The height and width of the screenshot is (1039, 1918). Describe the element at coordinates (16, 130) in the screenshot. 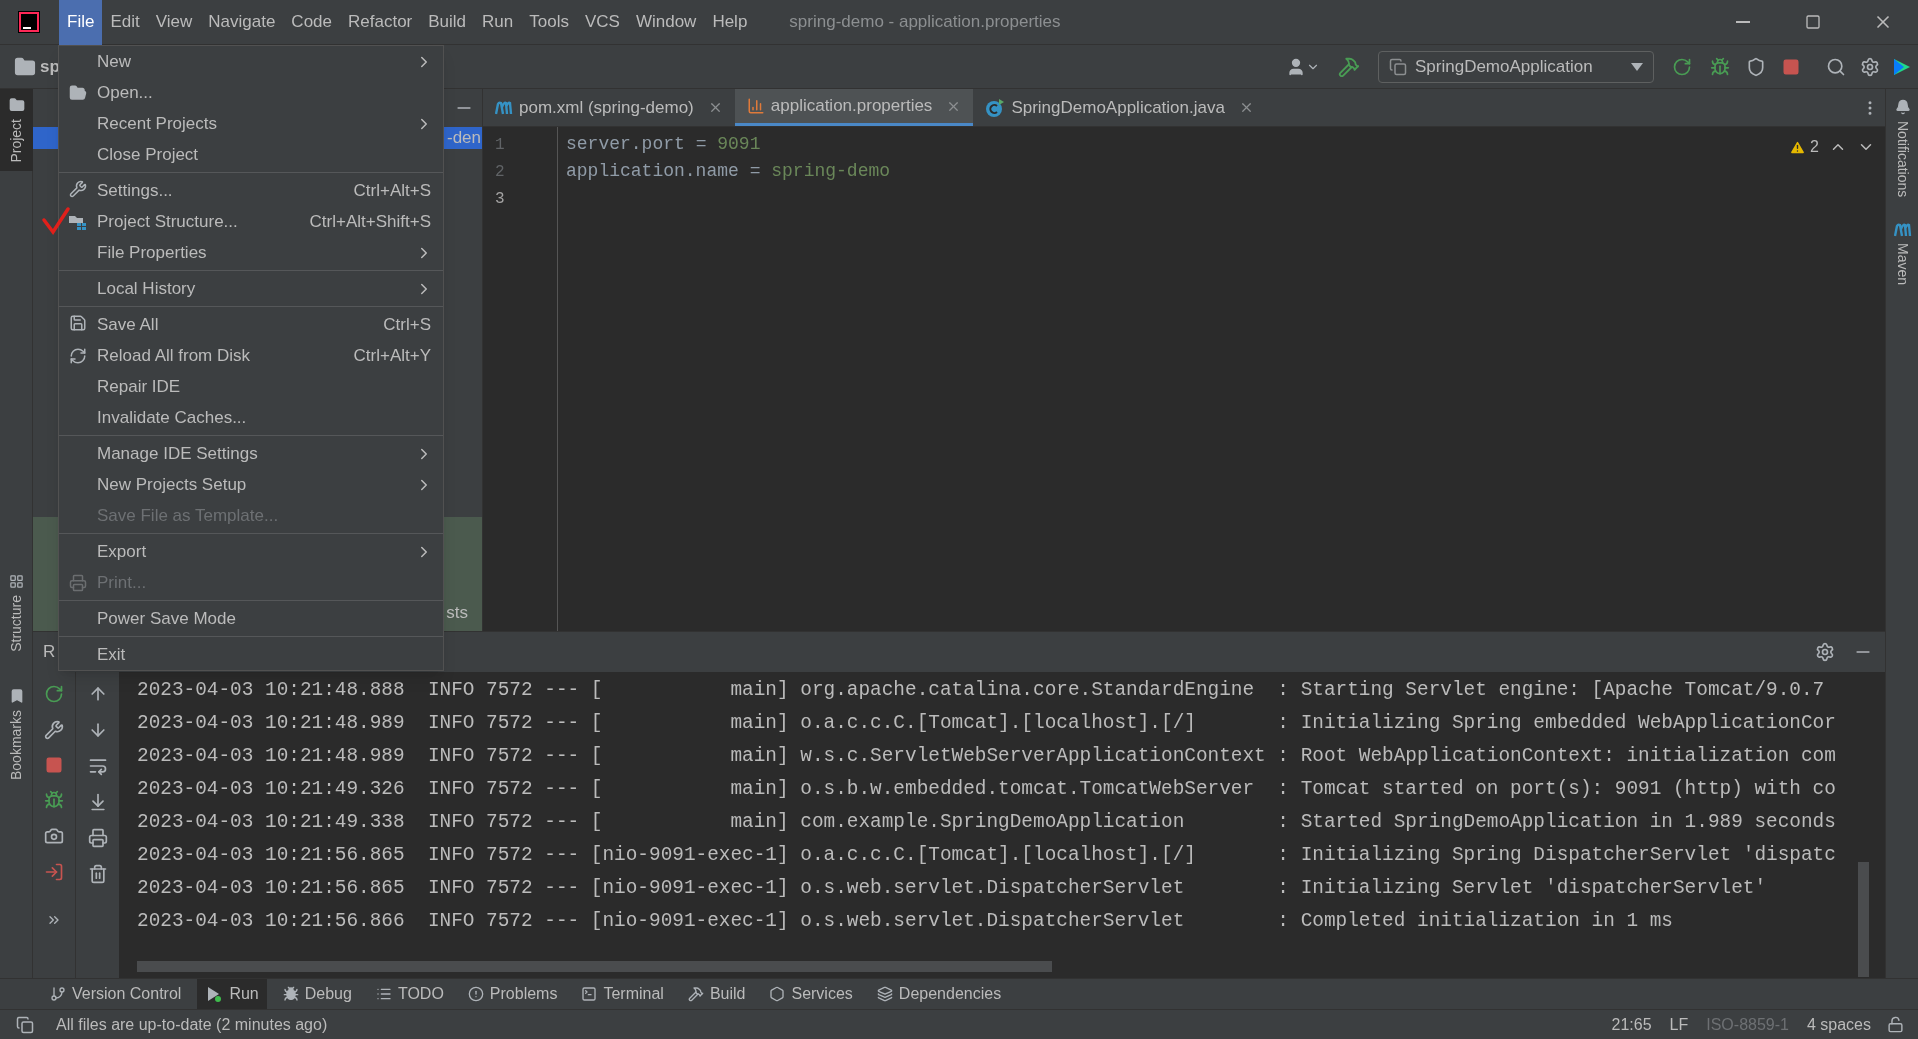

I see `tool-window-tab: Project` at that location.